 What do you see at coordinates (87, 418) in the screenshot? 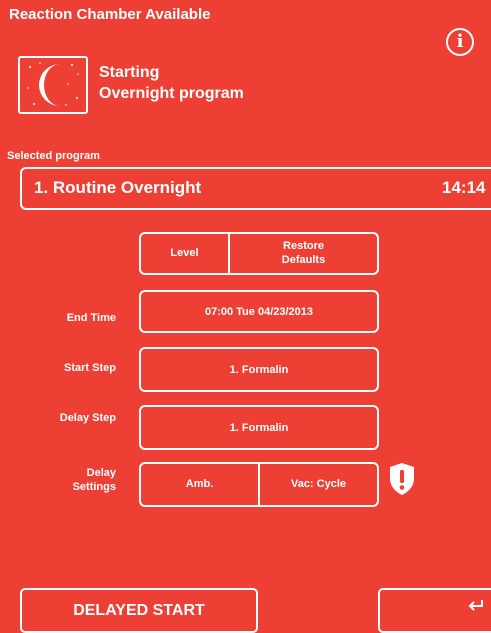
I see `delay-step-label: Delay Step` at bounding box center [87, 418].